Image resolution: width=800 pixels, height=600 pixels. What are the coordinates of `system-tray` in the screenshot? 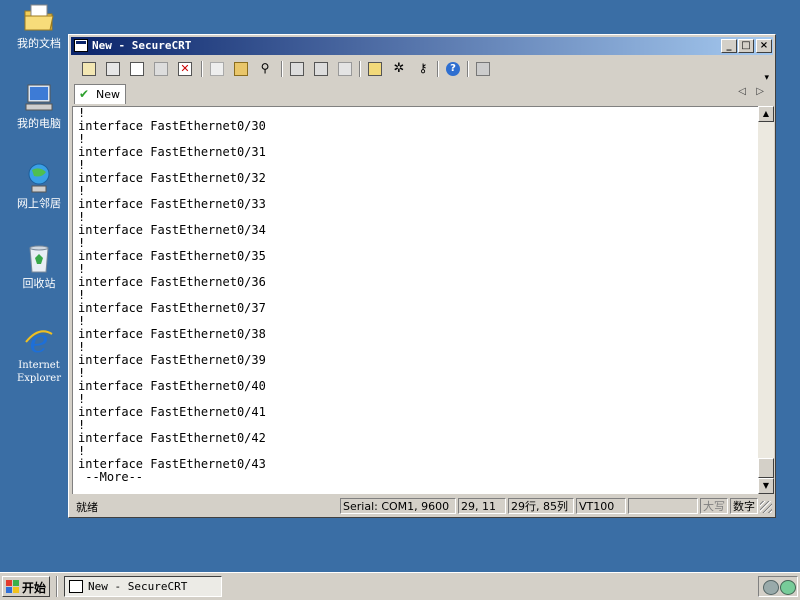 It's located at (778, 586).